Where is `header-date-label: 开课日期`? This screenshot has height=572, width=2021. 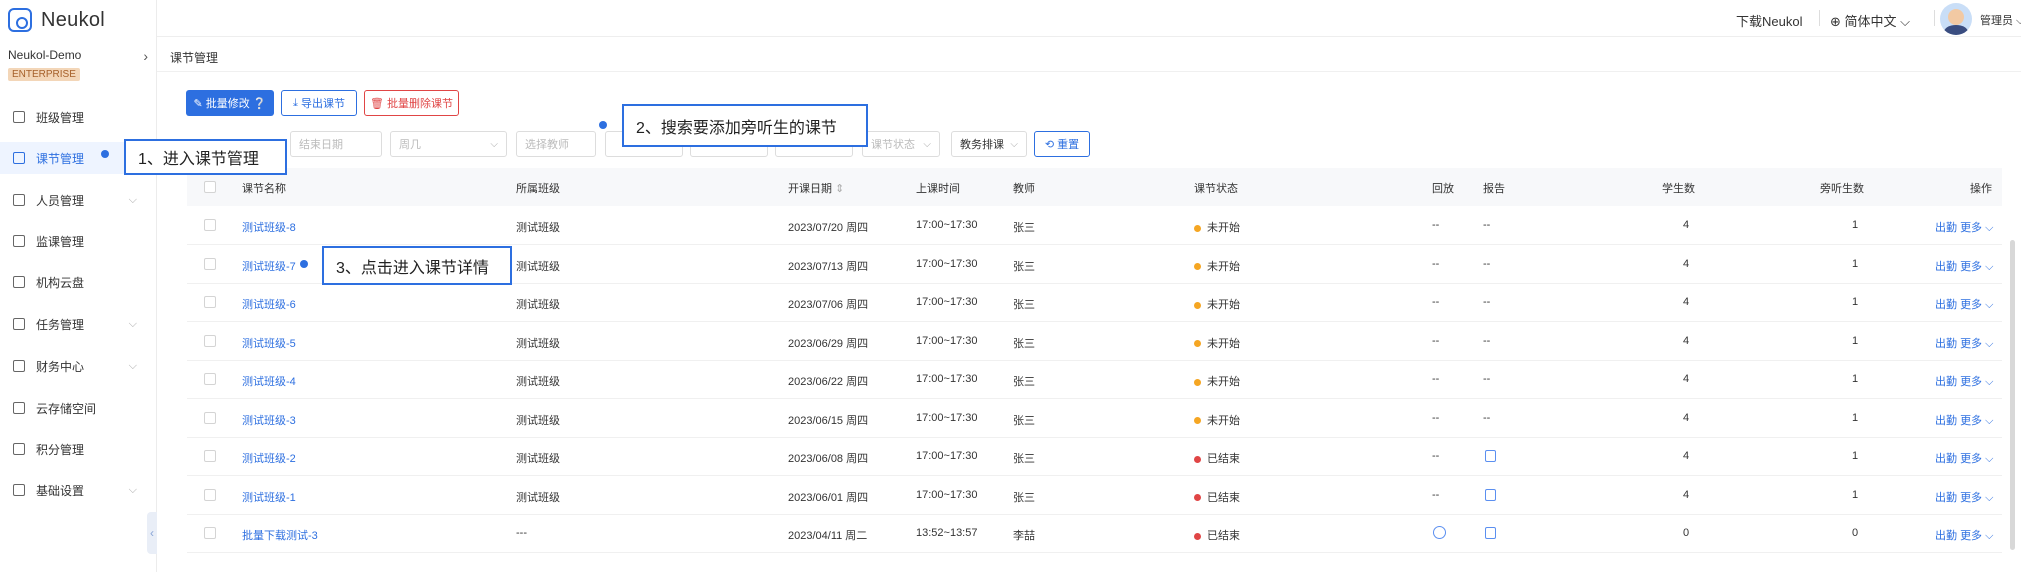 header-date-label: 开课日期 is located at coordinates (810, 189).